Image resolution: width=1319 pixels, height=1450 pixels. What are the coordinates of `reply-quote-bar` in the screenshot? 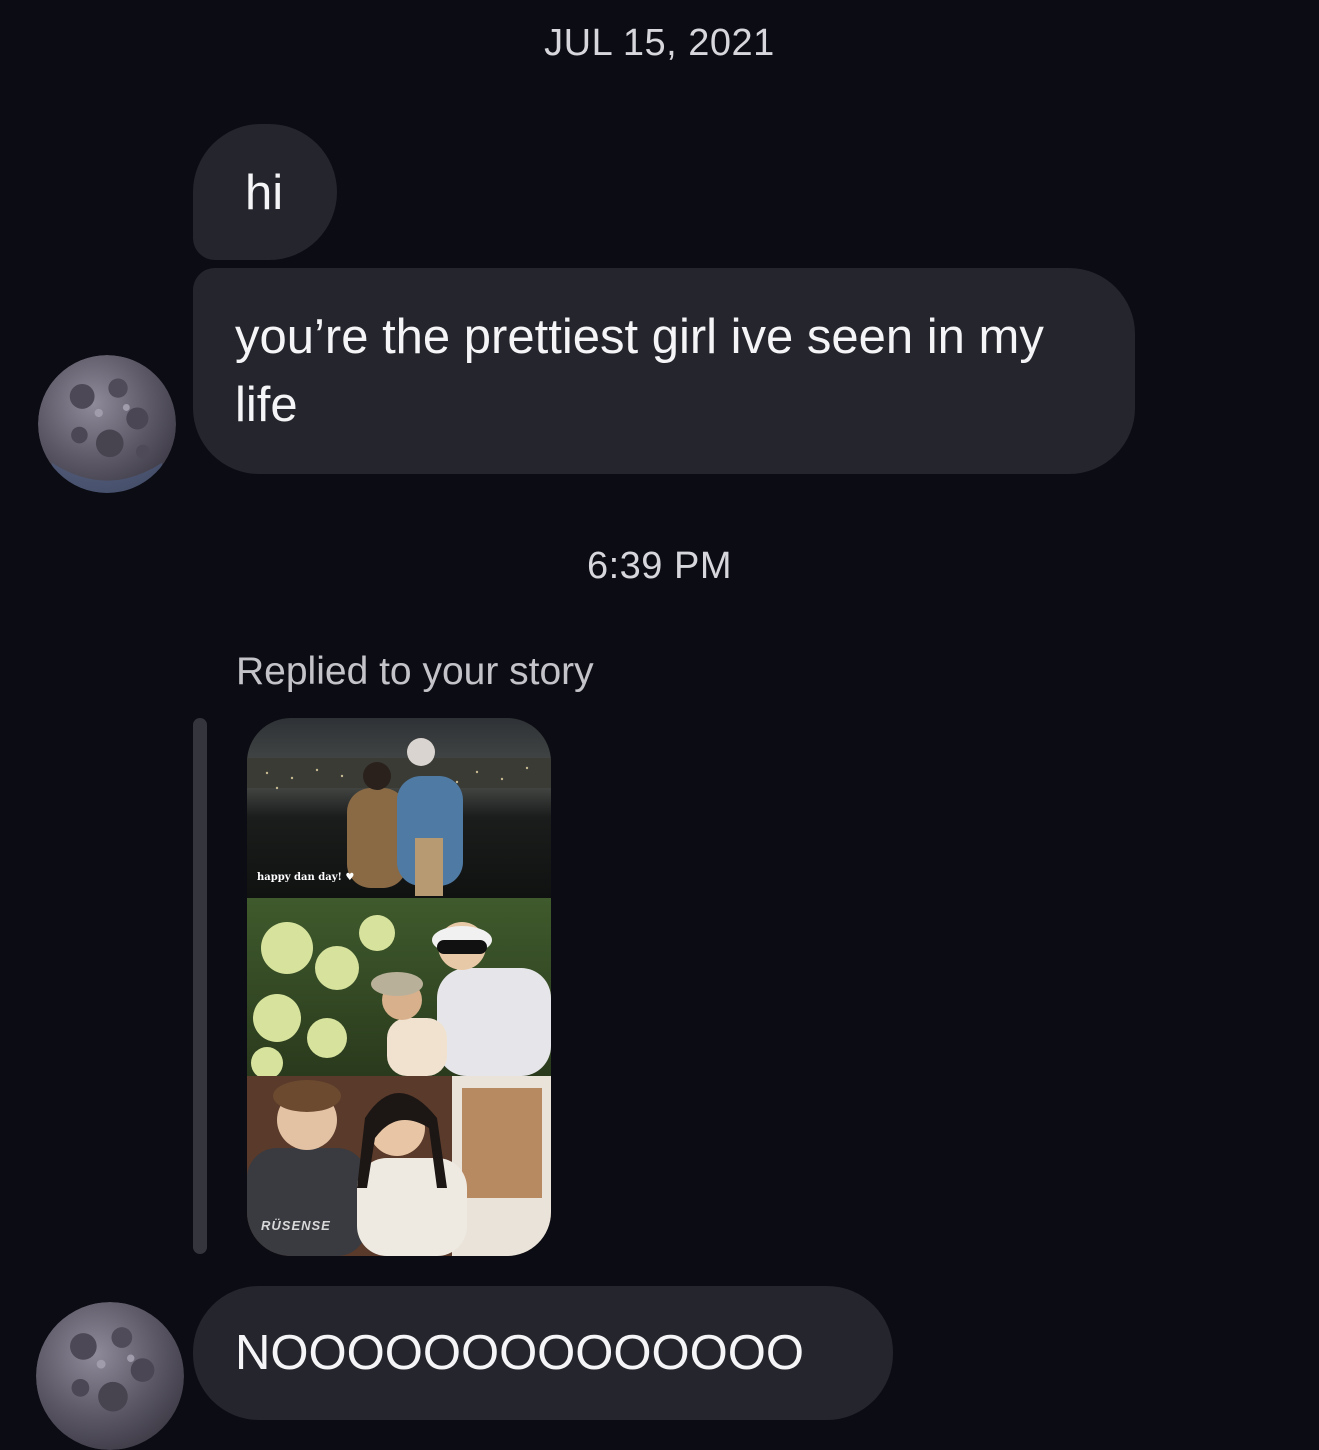 It's located at (200, 986).